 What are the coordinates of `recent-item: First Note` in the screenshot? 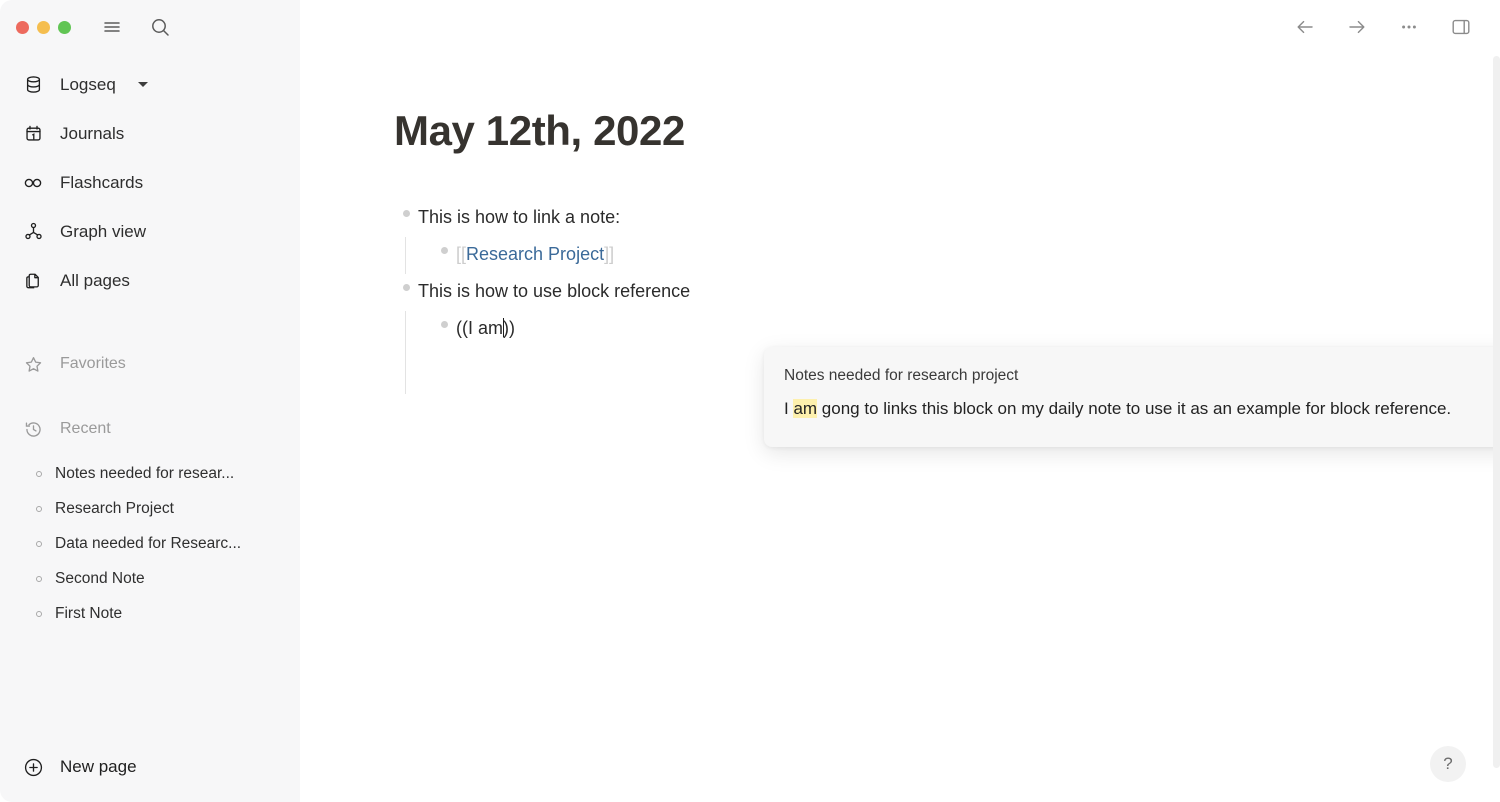 It's located at (150, 613).